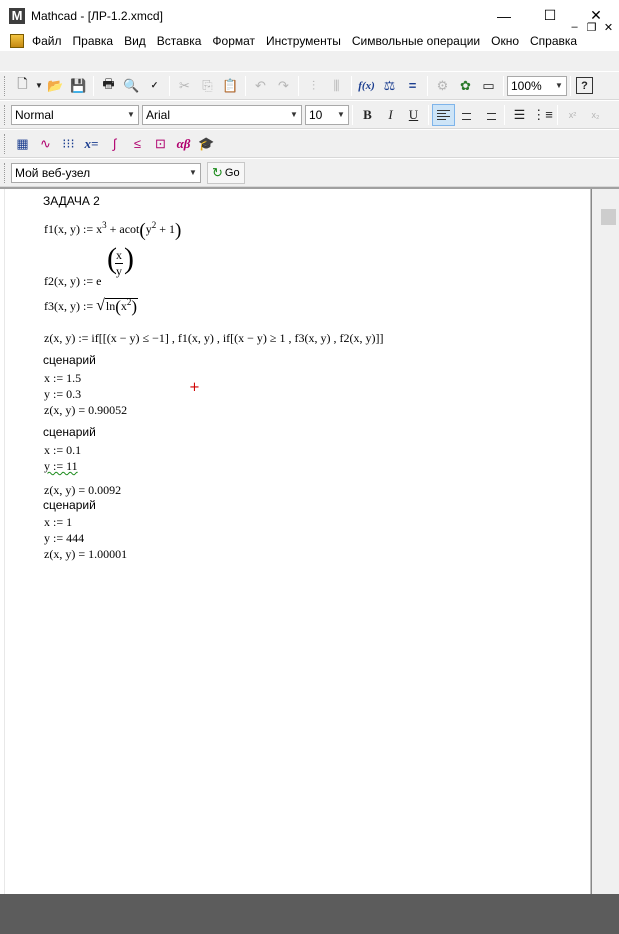 This screenshot has width=619, height=934. Describe the element at coordinates (62, 450) in the screenshot. I see `scenario-2-x: x := 0.1` at that location.